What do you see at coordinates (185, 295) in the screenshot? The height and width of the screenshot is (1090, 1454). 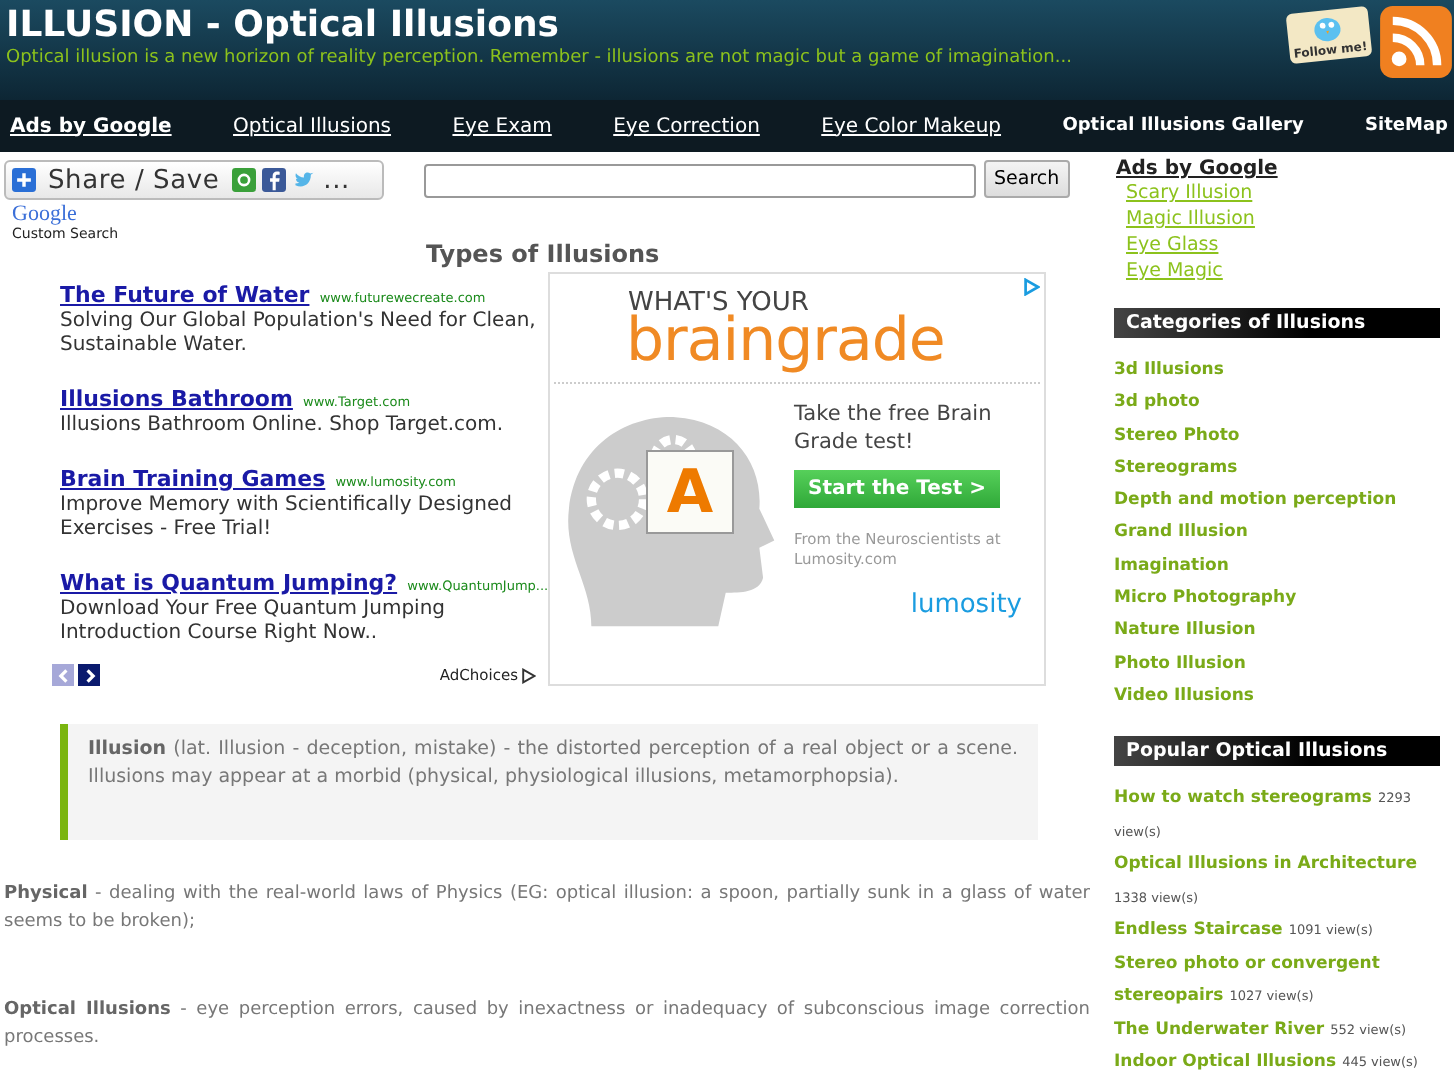 I see `ad-title-link: The Future of Water` at bounding box center [185, 295].